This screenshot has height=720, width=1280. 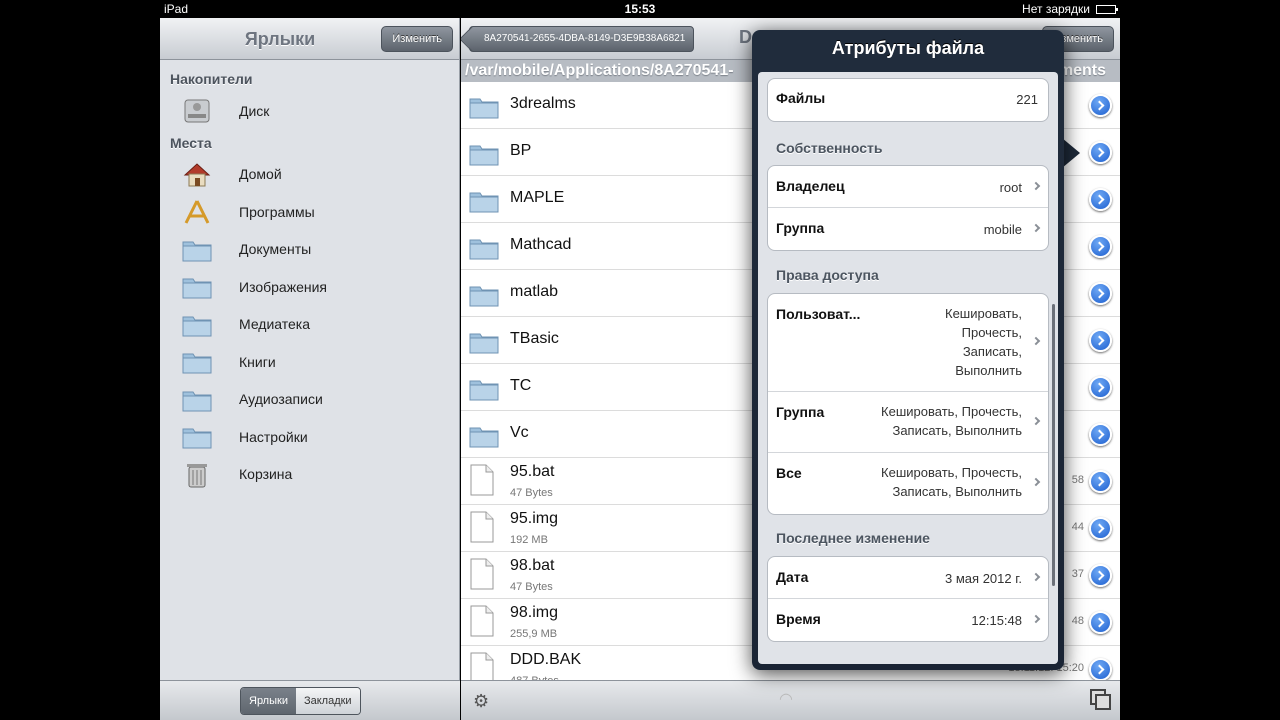 What do you see at coordinates (197, 175) in the screenshot?
I see `home-icon` at bounding box center [197, 175].